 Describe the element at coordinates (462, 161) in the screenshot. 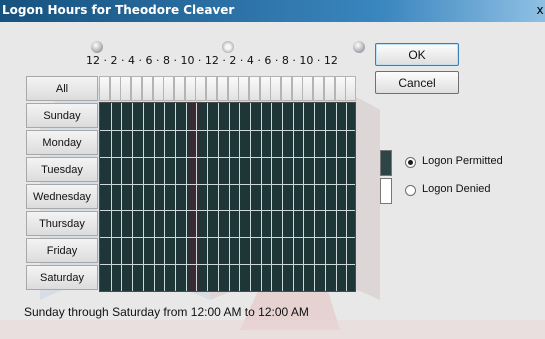

I see `logon-permitted-label: Logon Permitted` at that location.